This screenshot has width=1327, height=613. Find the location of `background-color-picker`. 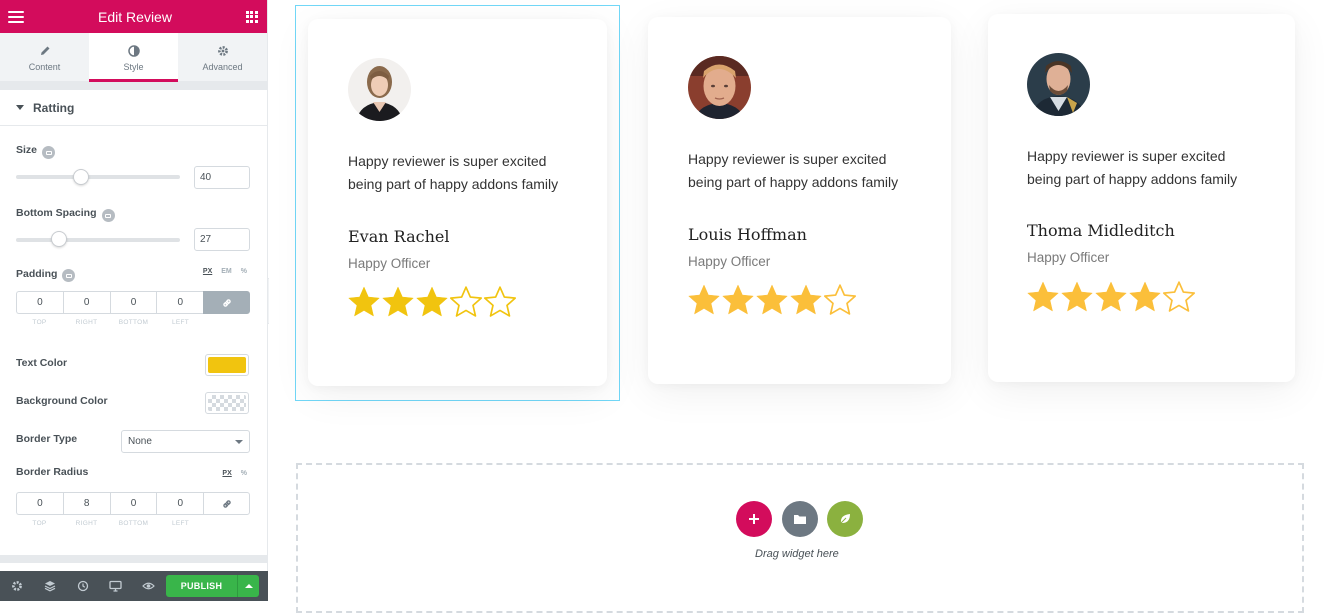

background-color-picker is located at coordinates (227, 403).